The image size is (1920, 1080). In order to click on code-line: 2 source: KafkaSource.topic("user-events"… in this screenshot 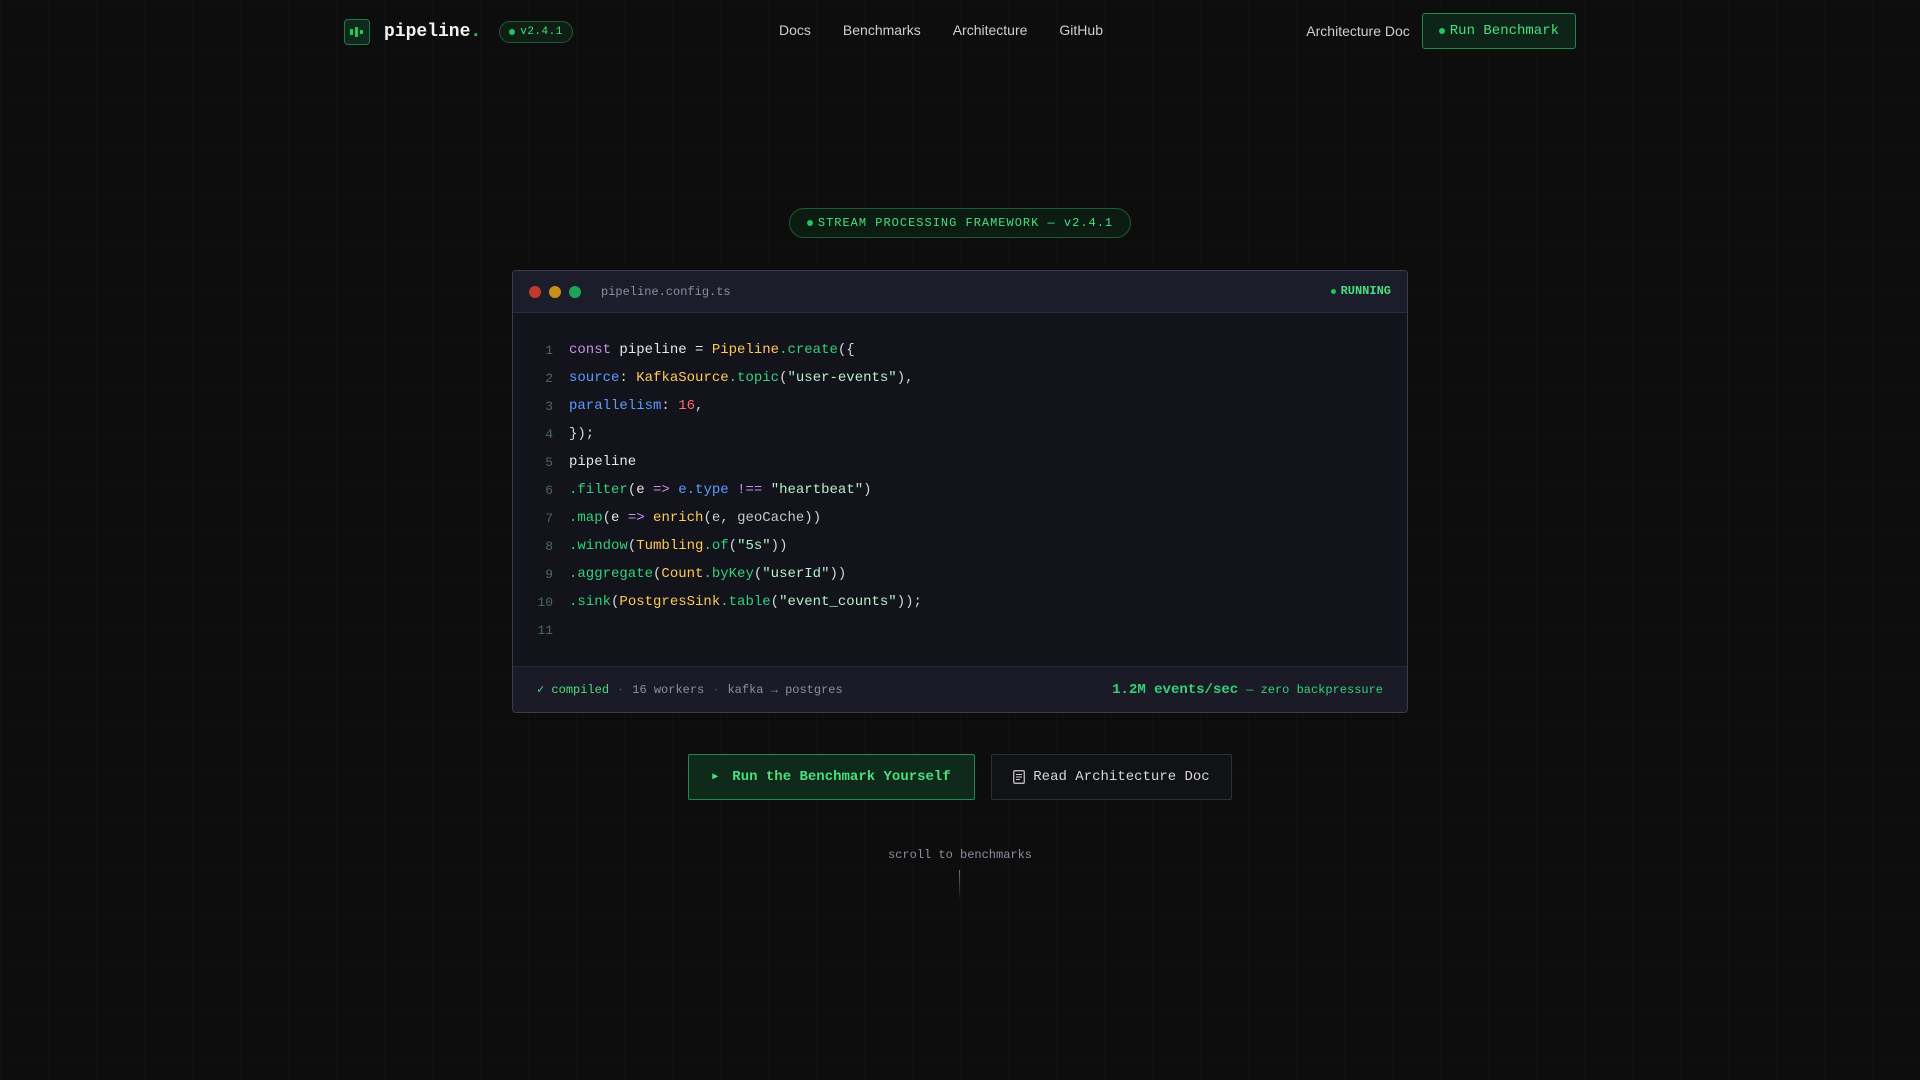, I will do `click(960, 378)`.